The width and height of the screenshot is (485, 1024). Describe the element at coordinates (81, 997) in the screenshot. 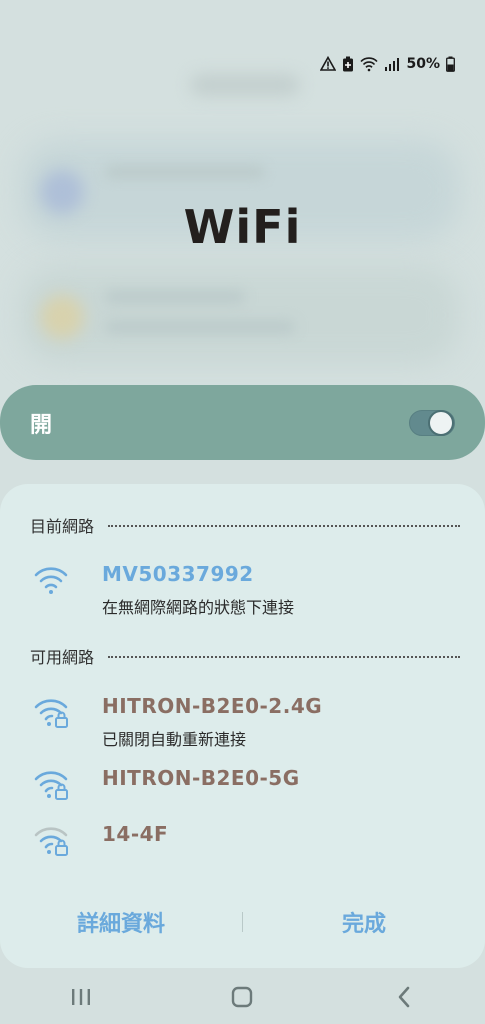

I see `recent-apps-icon` at that location.